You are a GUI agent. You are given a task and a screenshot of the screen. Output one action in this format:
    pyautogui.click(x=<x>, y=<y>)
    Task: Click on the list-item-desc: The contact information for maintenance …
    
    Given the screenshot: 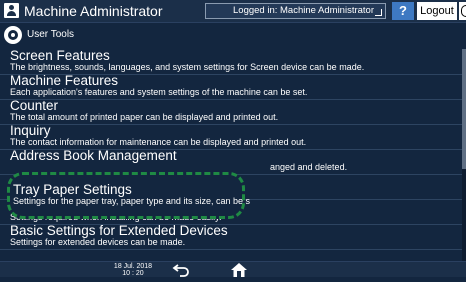 What is the action you would take?
    pyautogui.click(x=158, y=142)
    